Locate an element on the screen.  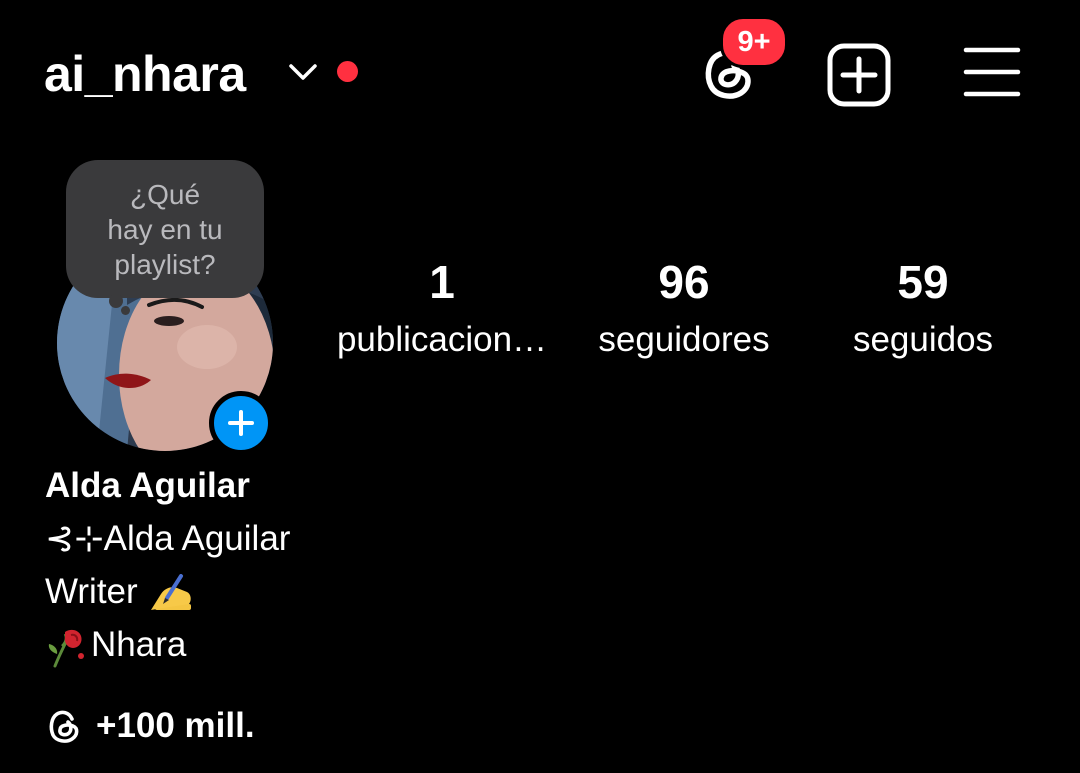
threads-profile-link: +100 mill. is located at coordinates (150, 726).